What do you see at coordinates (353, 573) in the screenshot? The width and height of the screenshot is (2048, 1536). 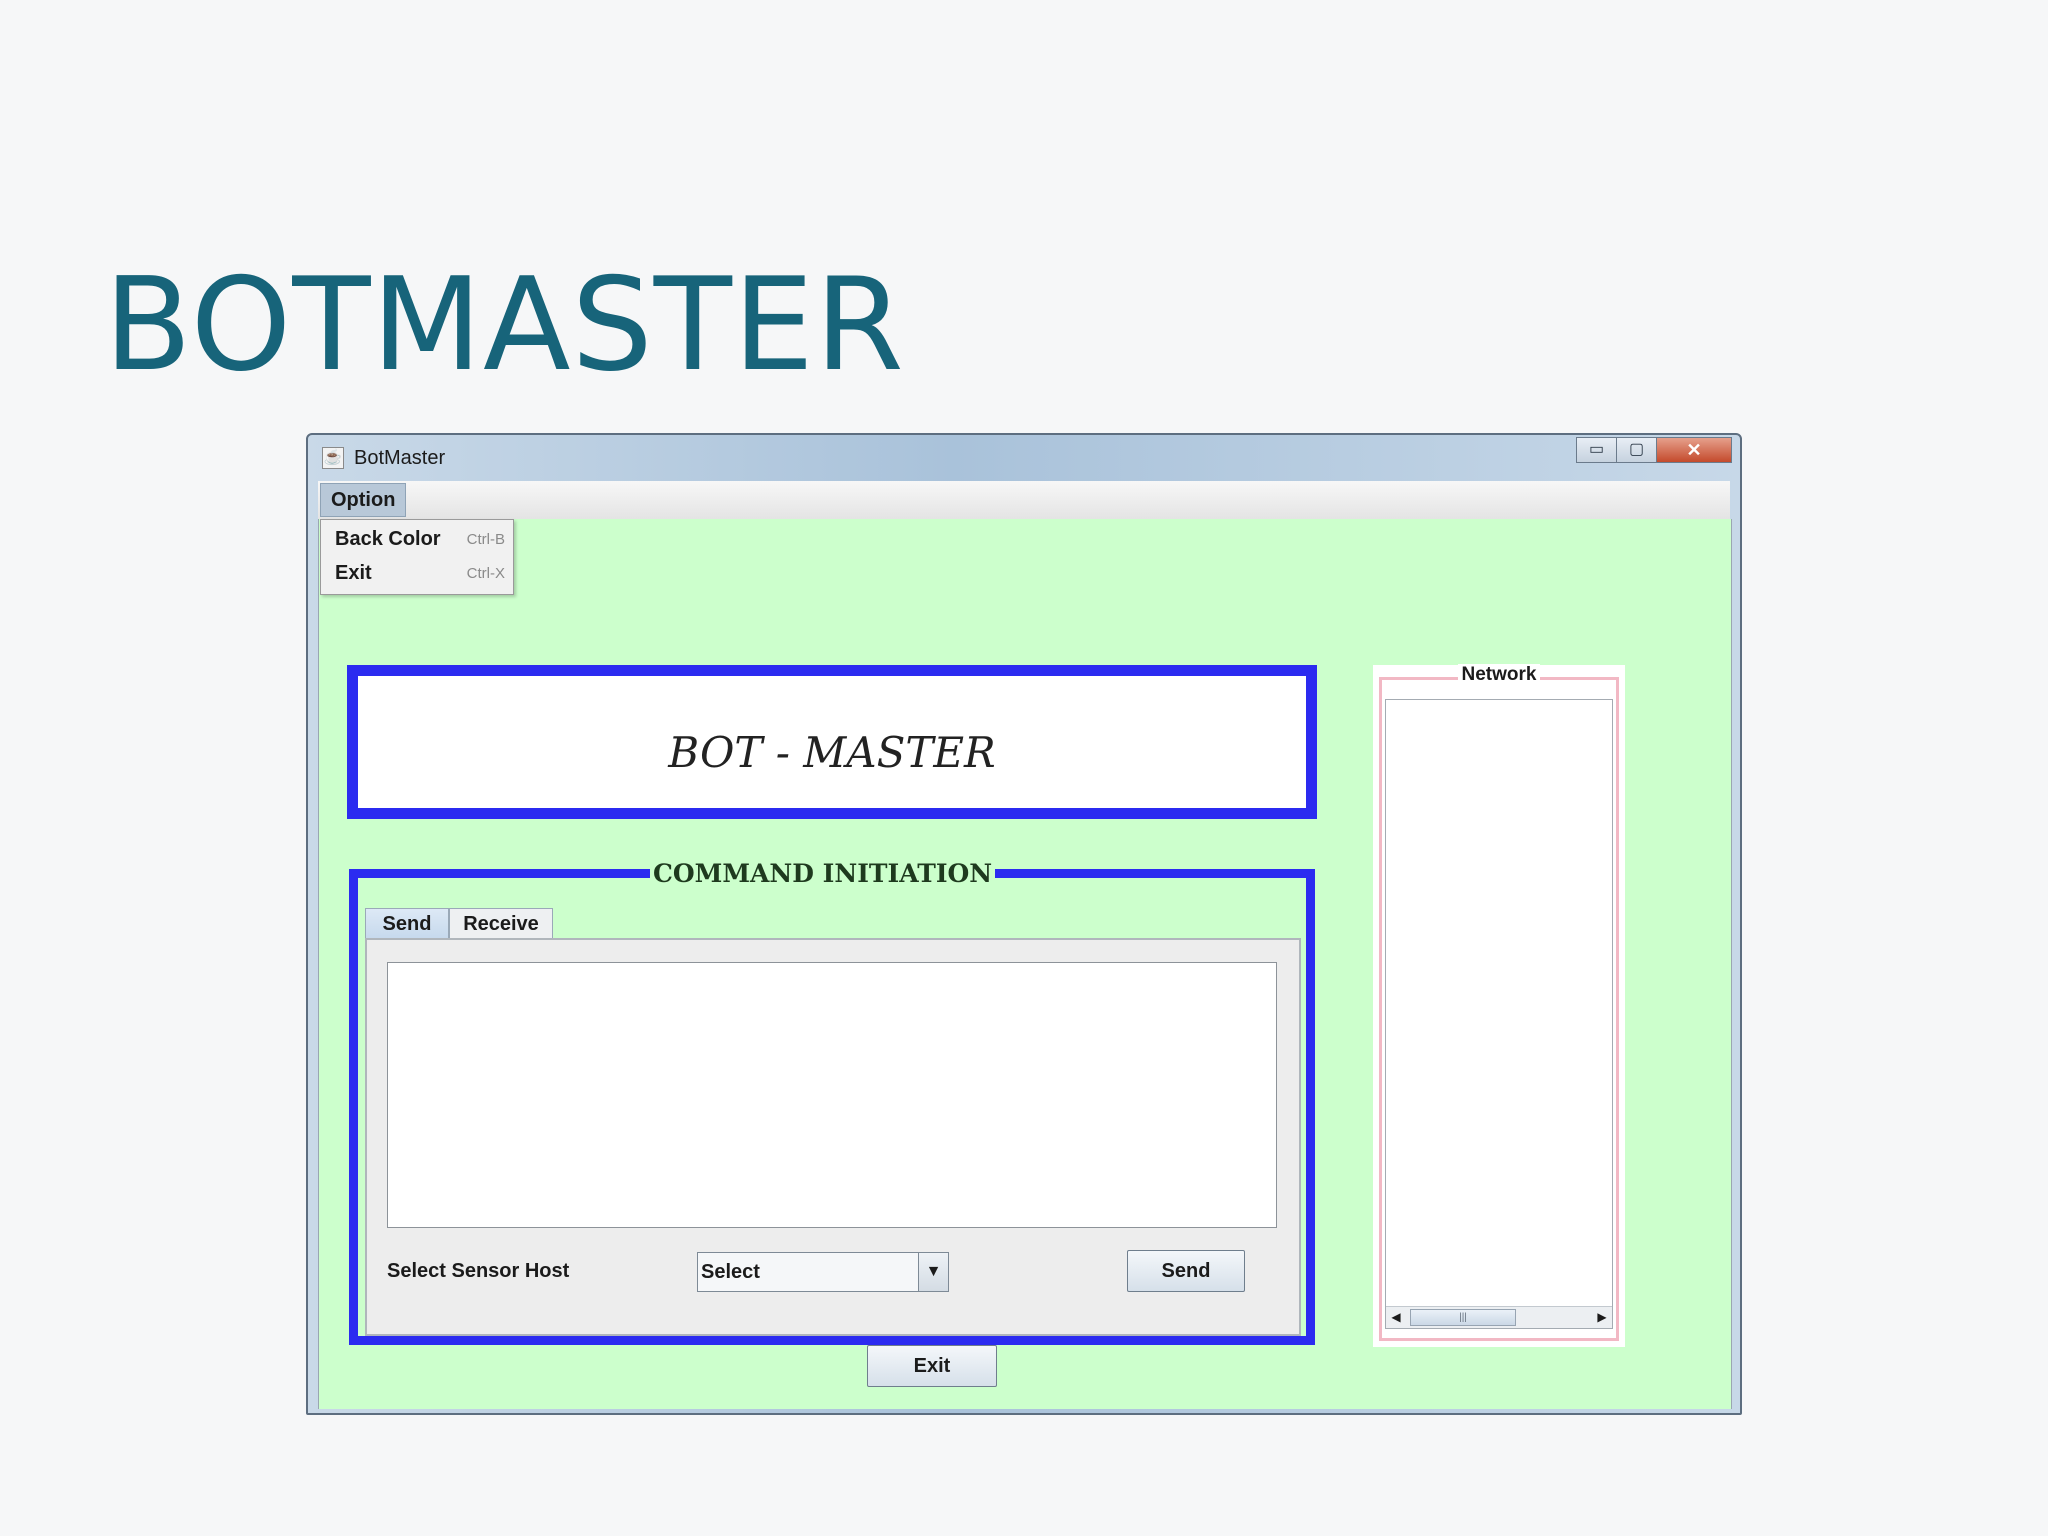 I see `menu-item-label: Exit` at bounding box center [353, 573].